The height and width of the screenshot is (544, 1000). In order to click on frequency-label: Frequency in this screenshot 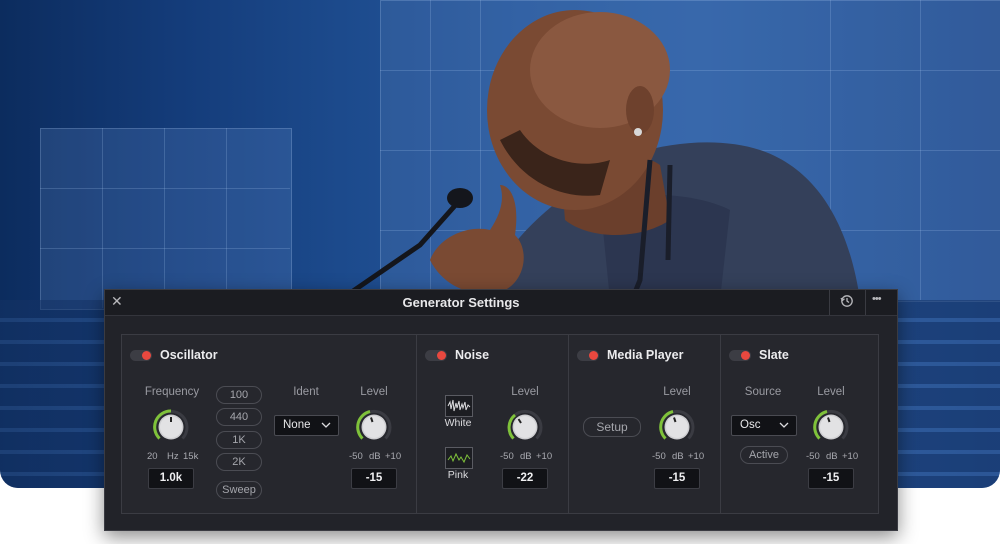, I will do `click(172, 392)`.